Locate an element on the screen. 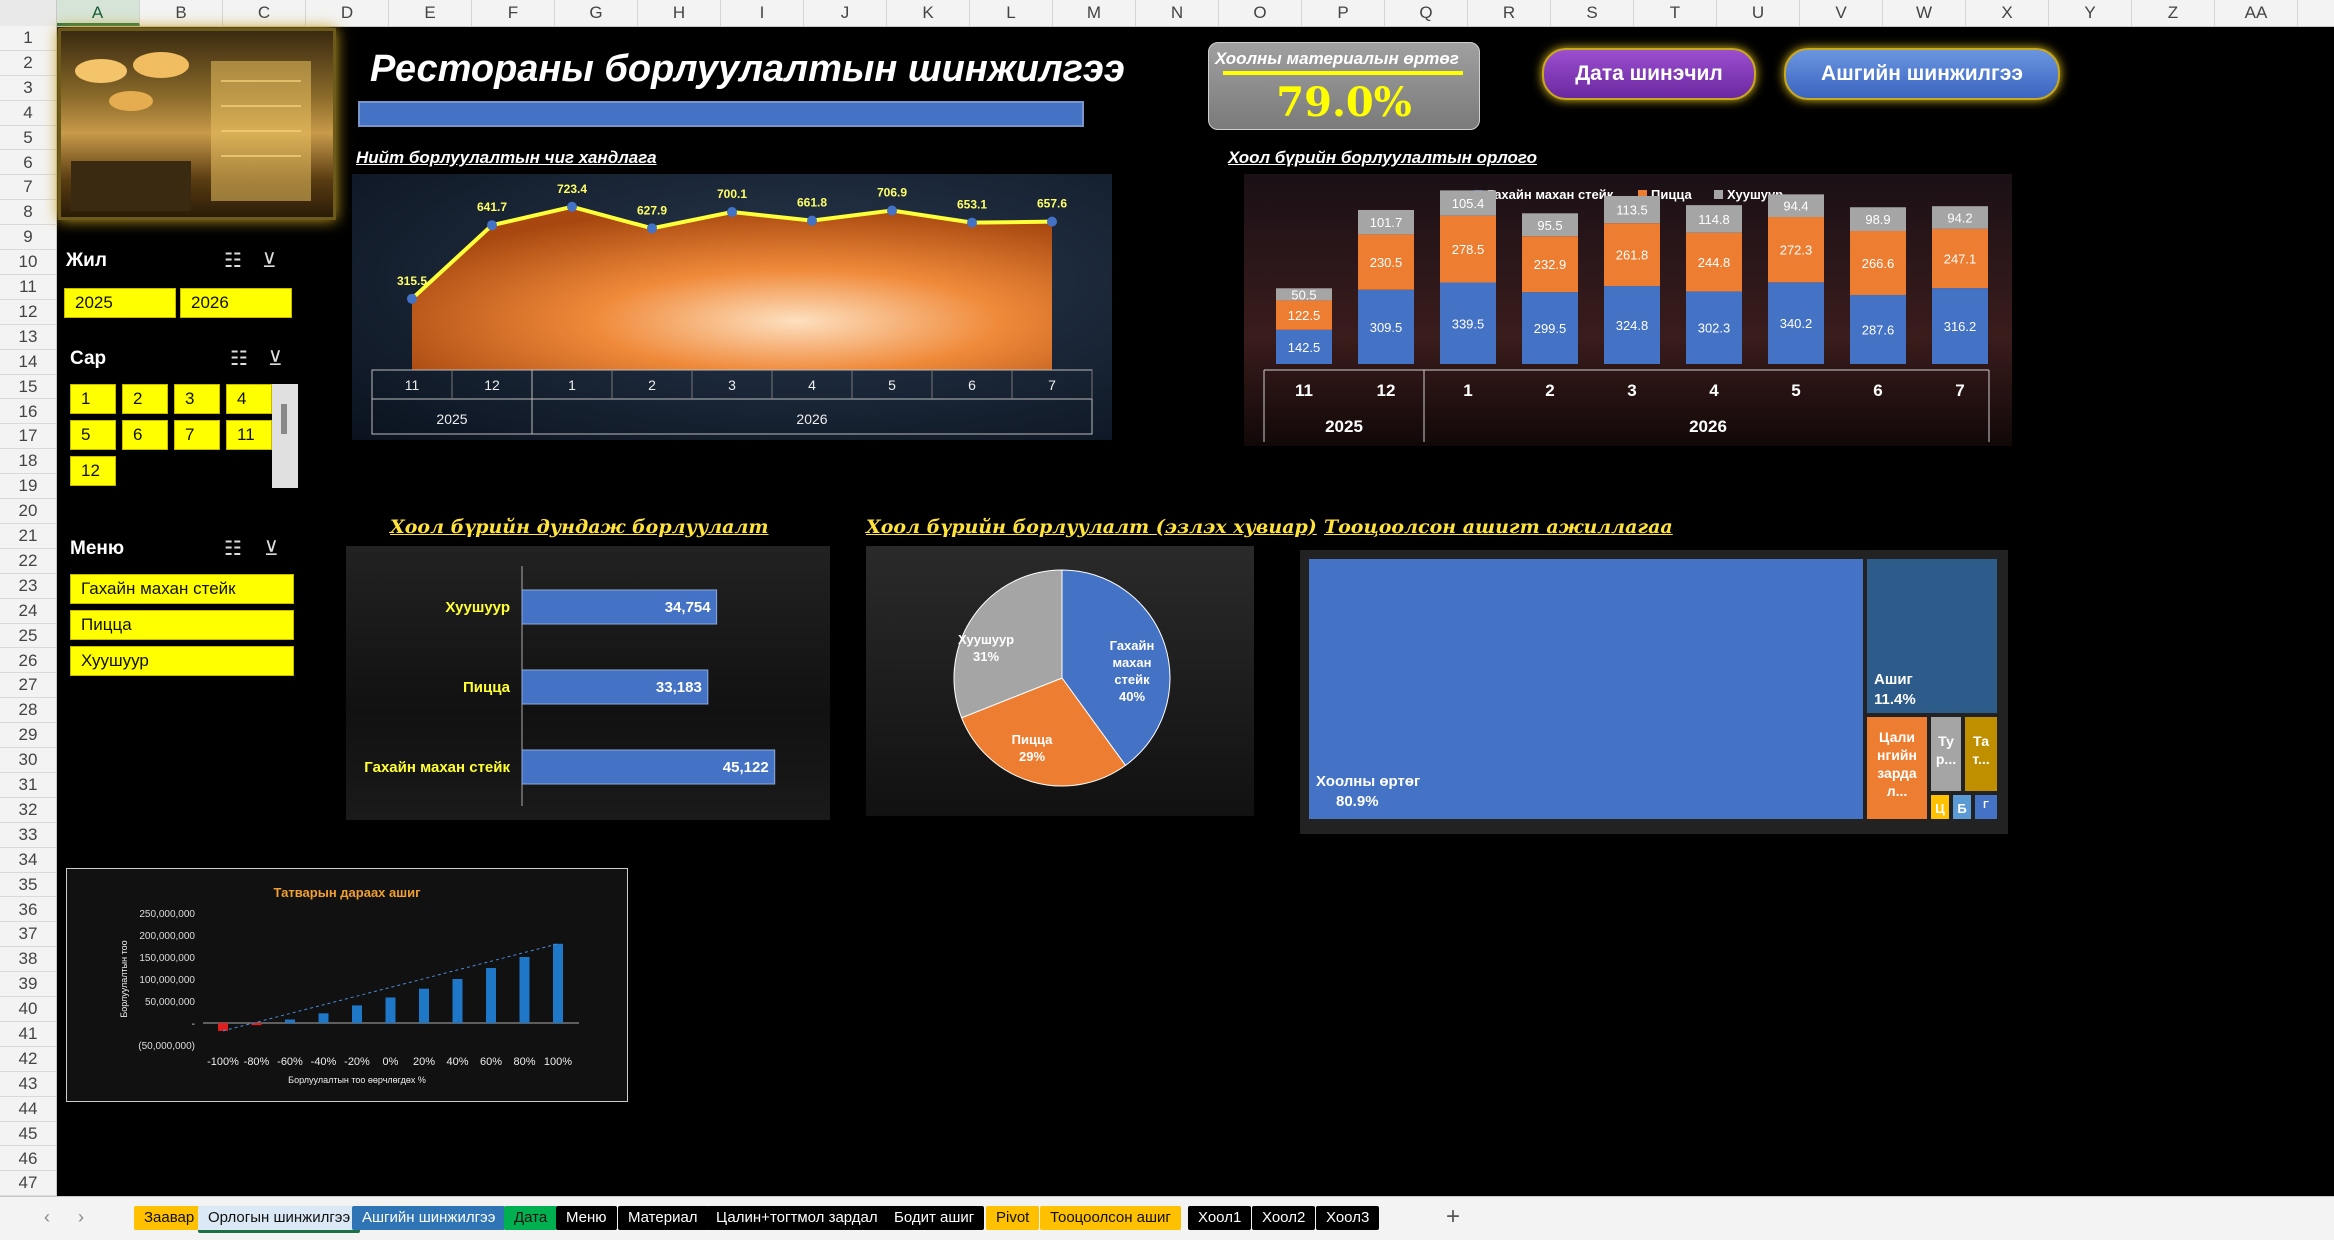 The width and height of the screenshot is (2334, 1240). row-header: 4 is located at coordinates (28, 113).